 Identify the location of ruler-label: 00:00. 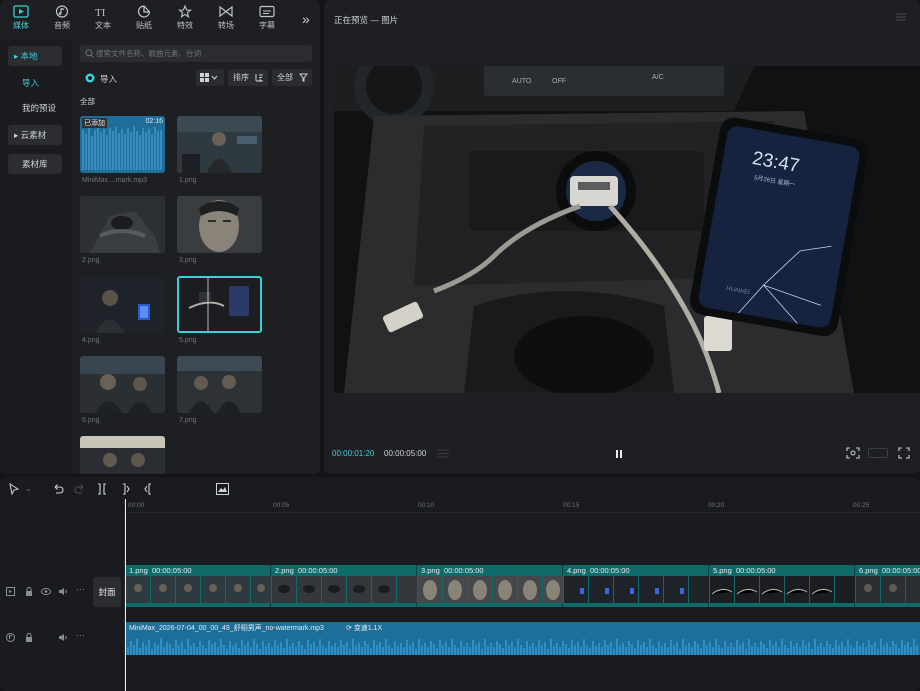
(136, 505).